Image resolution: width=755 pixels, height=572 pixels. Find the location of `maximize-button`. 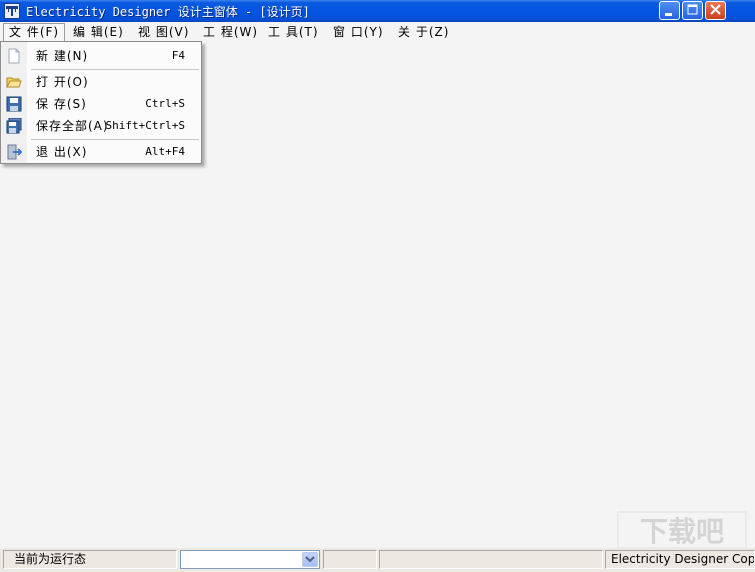

maximize-button is located at coordinates (692, 10).